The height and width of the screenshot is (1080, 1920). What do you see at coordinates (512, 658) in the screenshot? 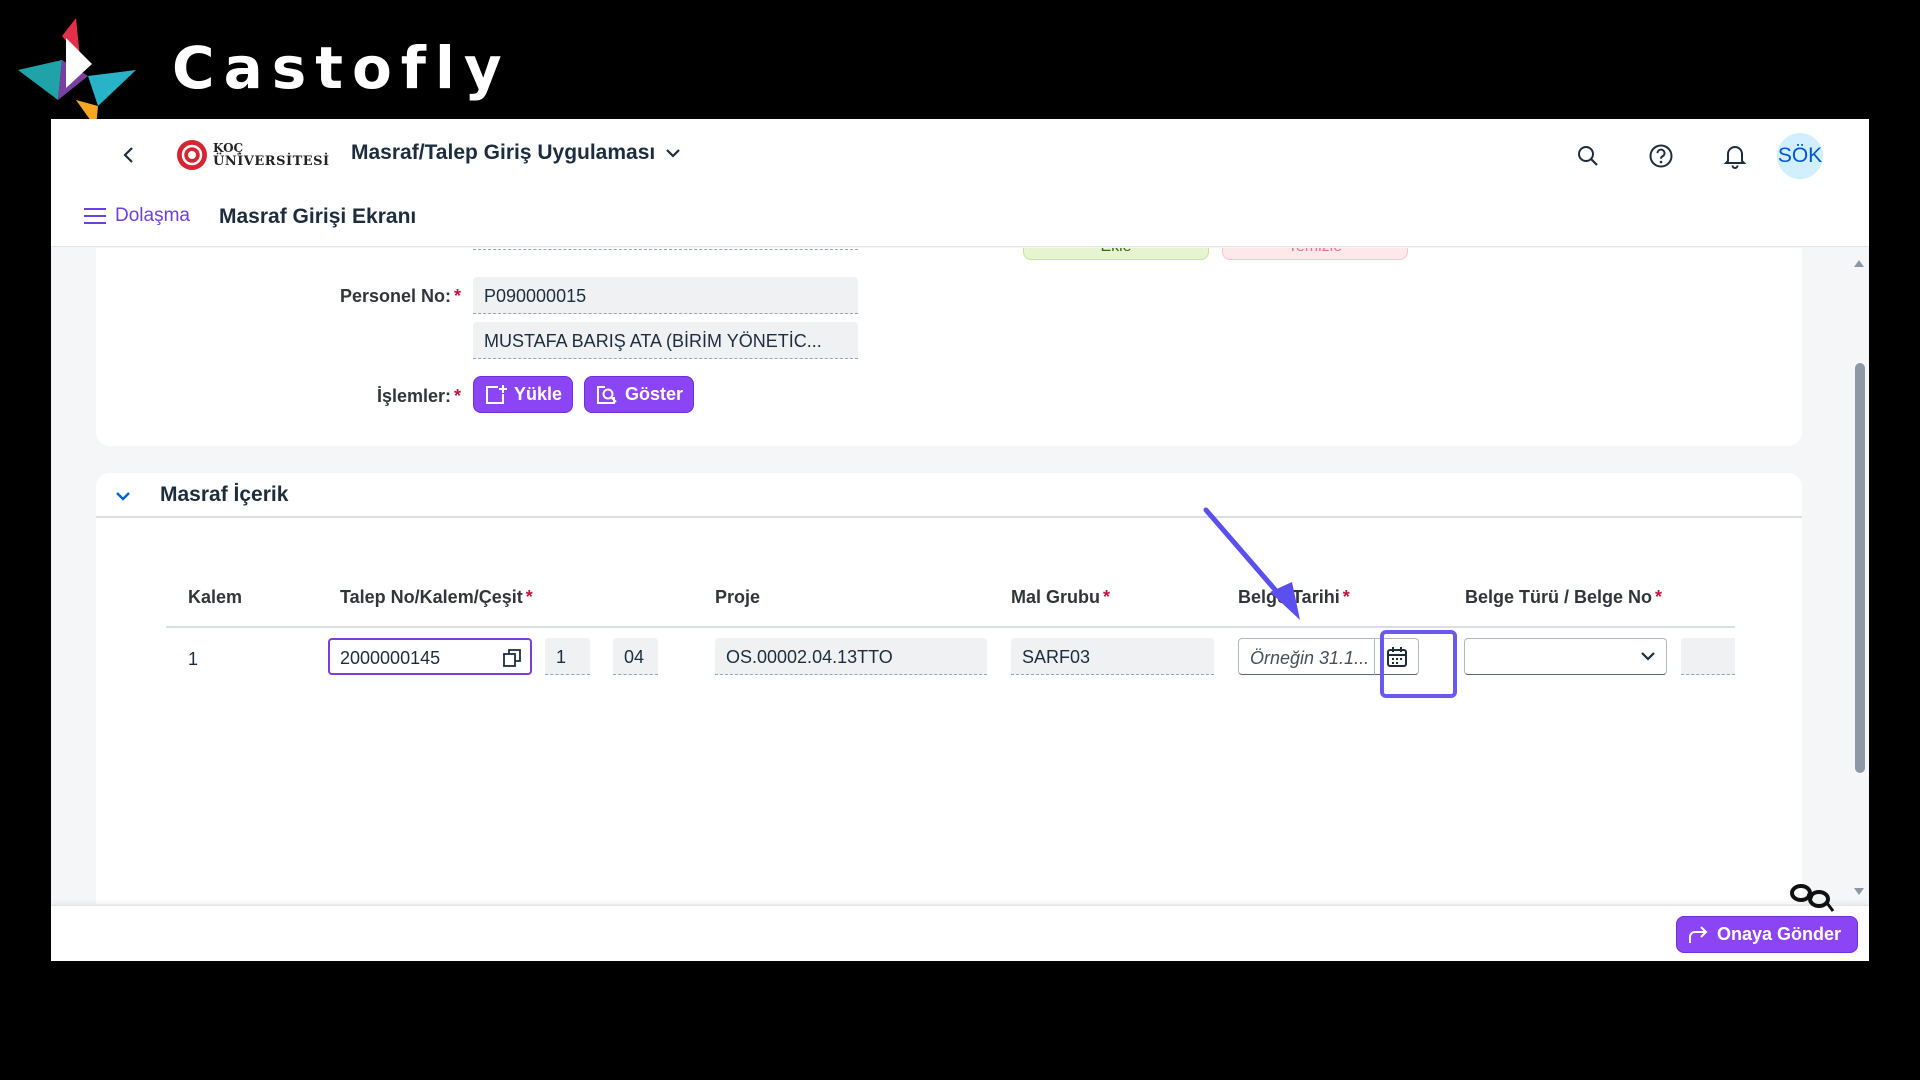
I see `copy-icon` at bounding box center [512, 658].